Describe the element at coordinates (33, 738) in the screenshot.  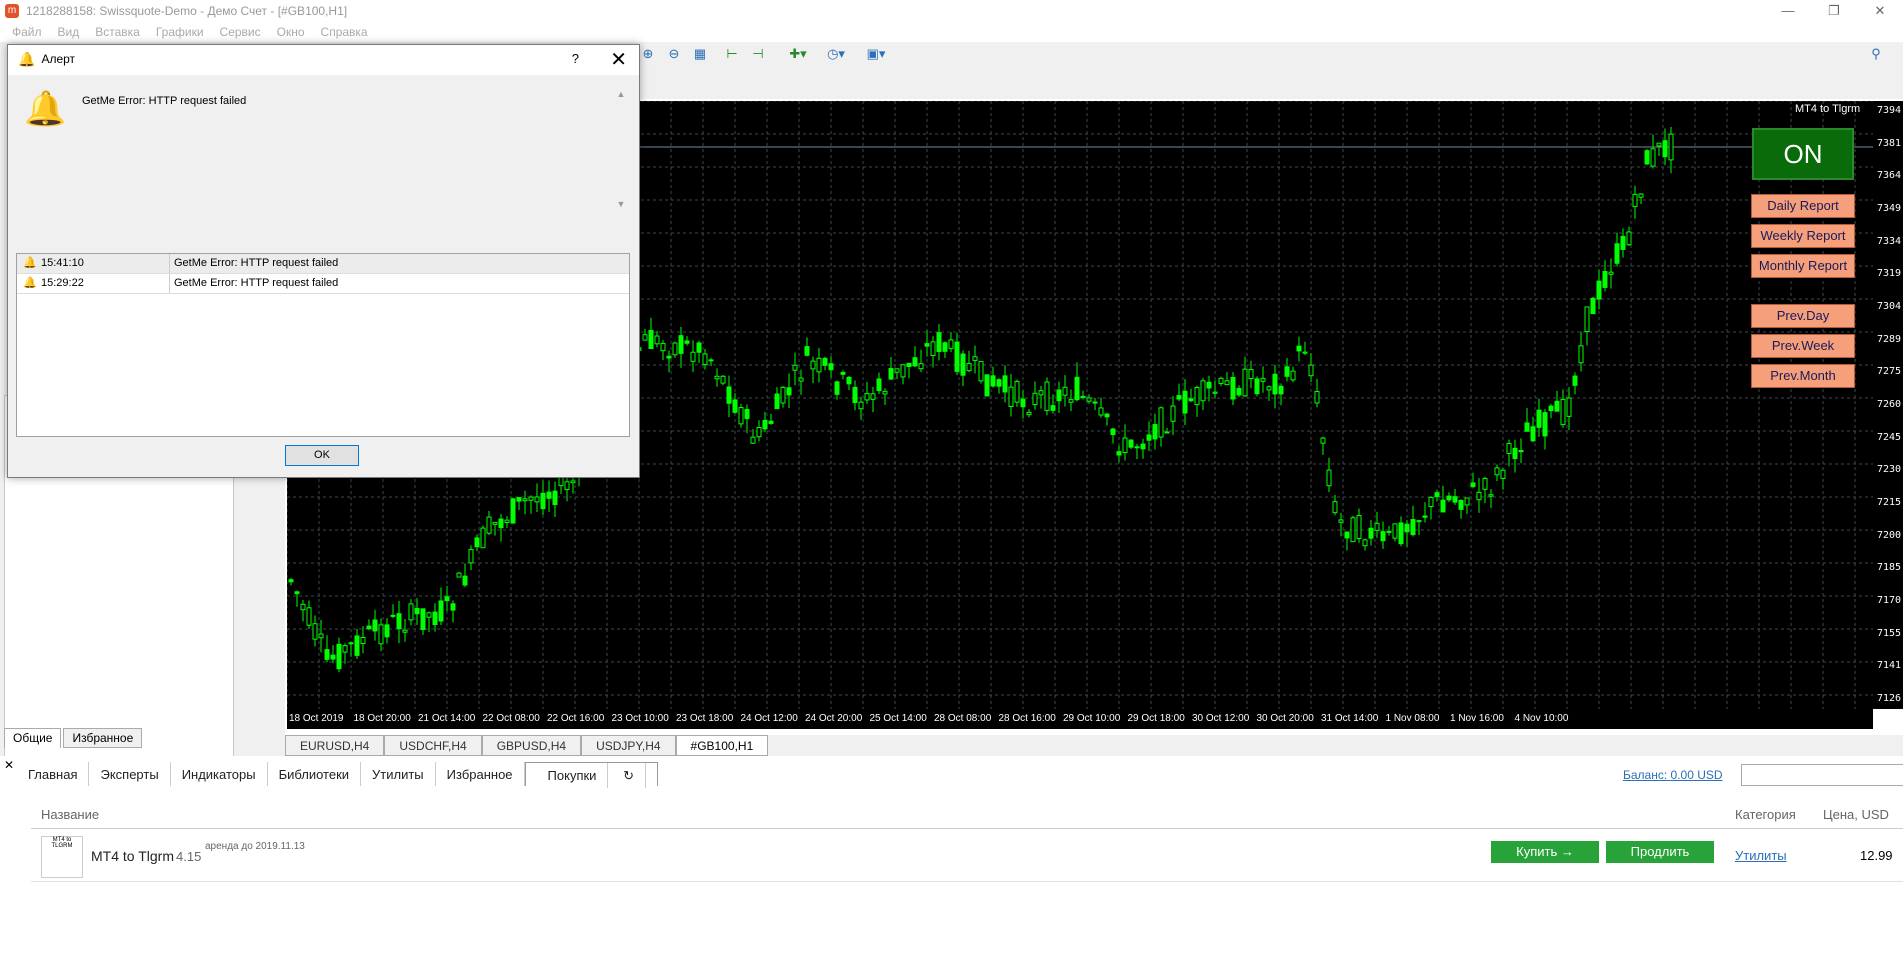
I see `tab-common: Общие` at that location.